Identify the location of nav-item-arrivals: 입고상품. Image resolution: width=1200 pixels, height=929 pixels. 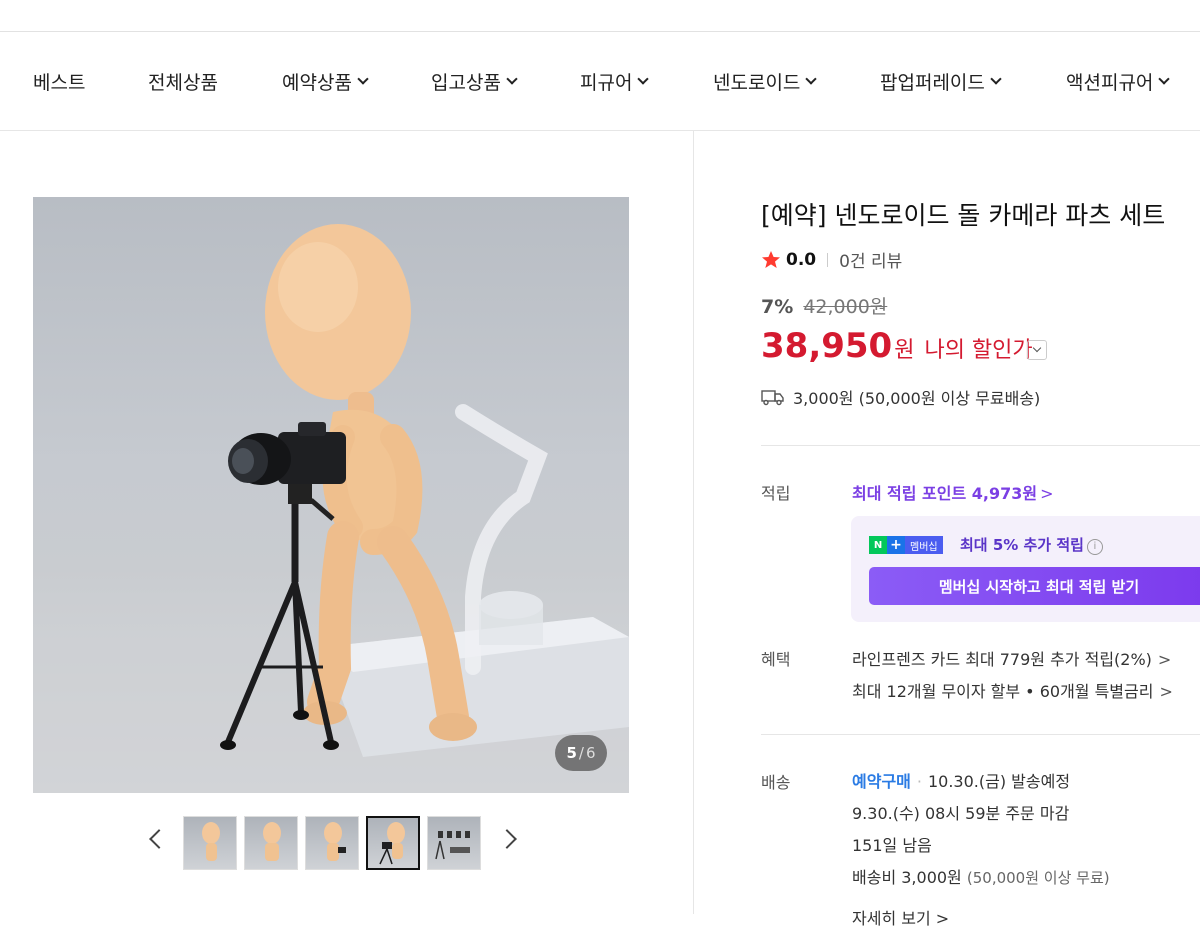
(474, 81).